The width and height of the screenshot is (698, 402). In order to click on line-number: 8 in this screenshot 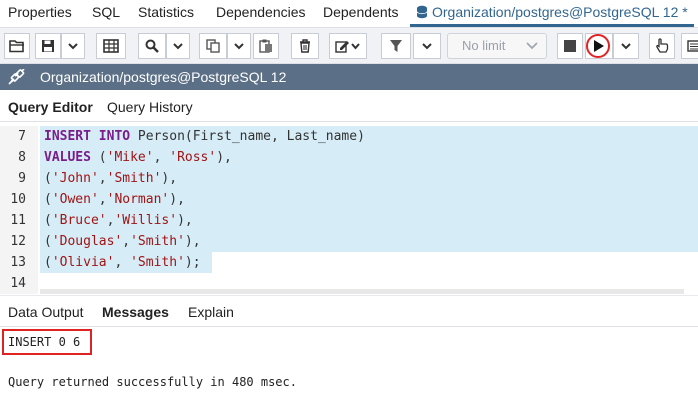, I will do `click(22, 157)`.